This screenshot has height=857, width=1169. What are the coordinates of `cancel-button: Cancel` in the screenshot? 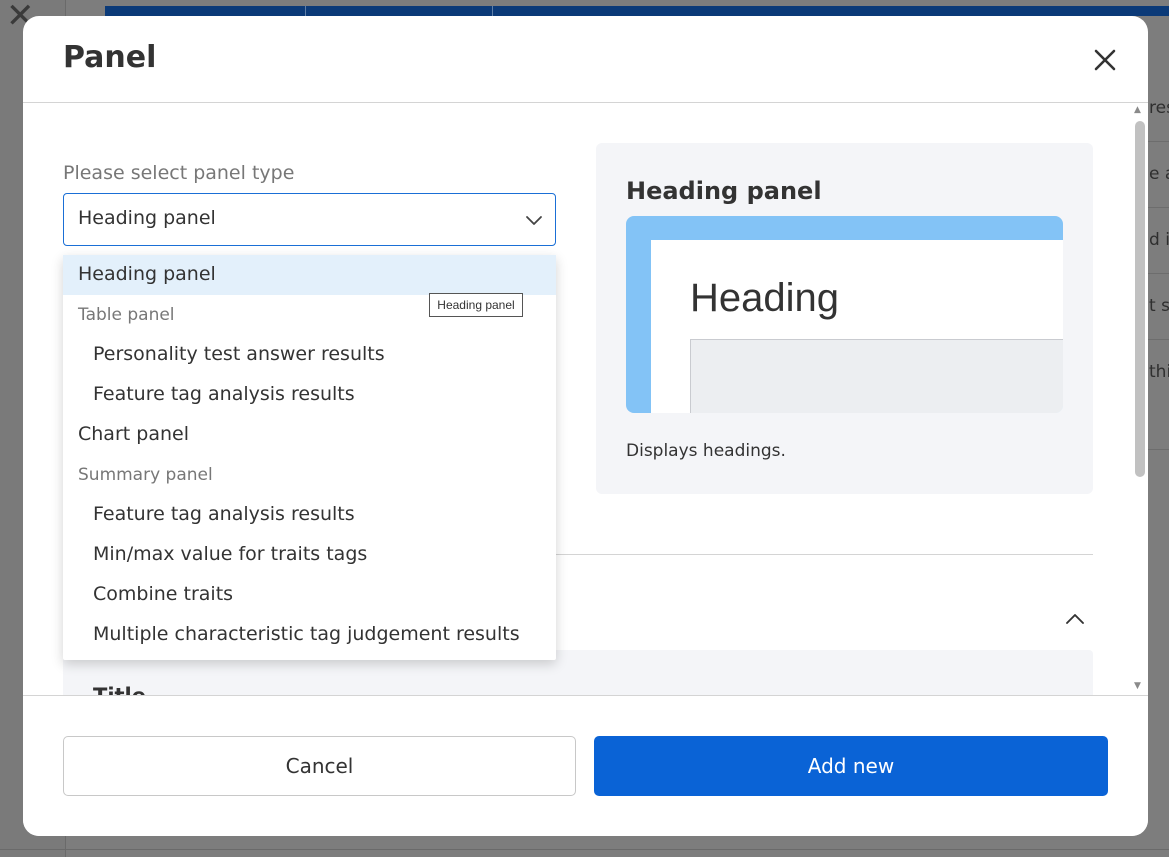 It's located at (319, 766).